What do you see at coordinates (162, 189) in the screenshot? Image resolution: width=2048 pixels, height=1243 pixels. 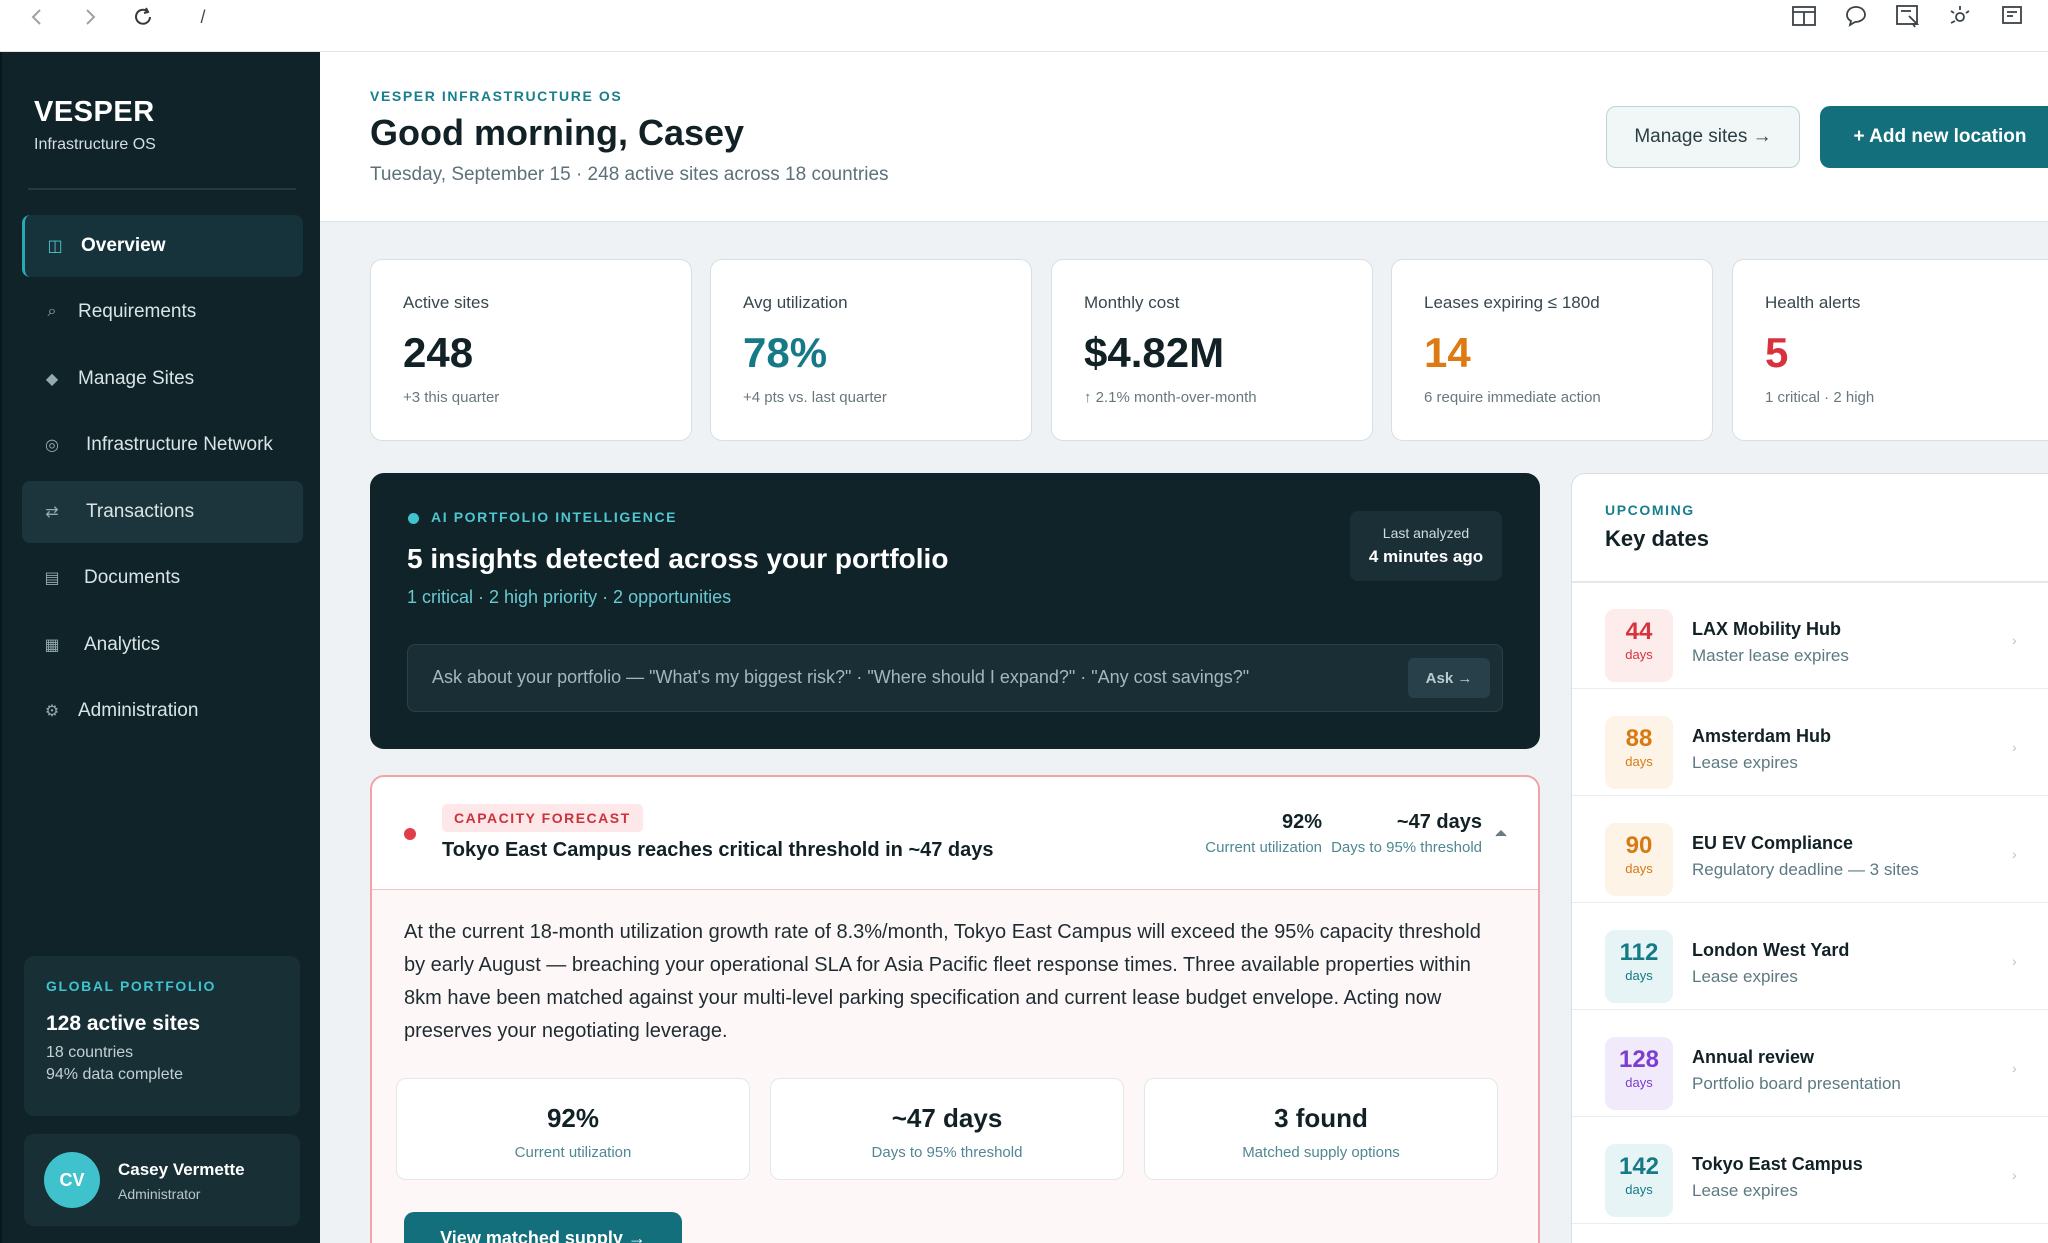 I see `sidebar-divider` at bounding box center [162, 189].